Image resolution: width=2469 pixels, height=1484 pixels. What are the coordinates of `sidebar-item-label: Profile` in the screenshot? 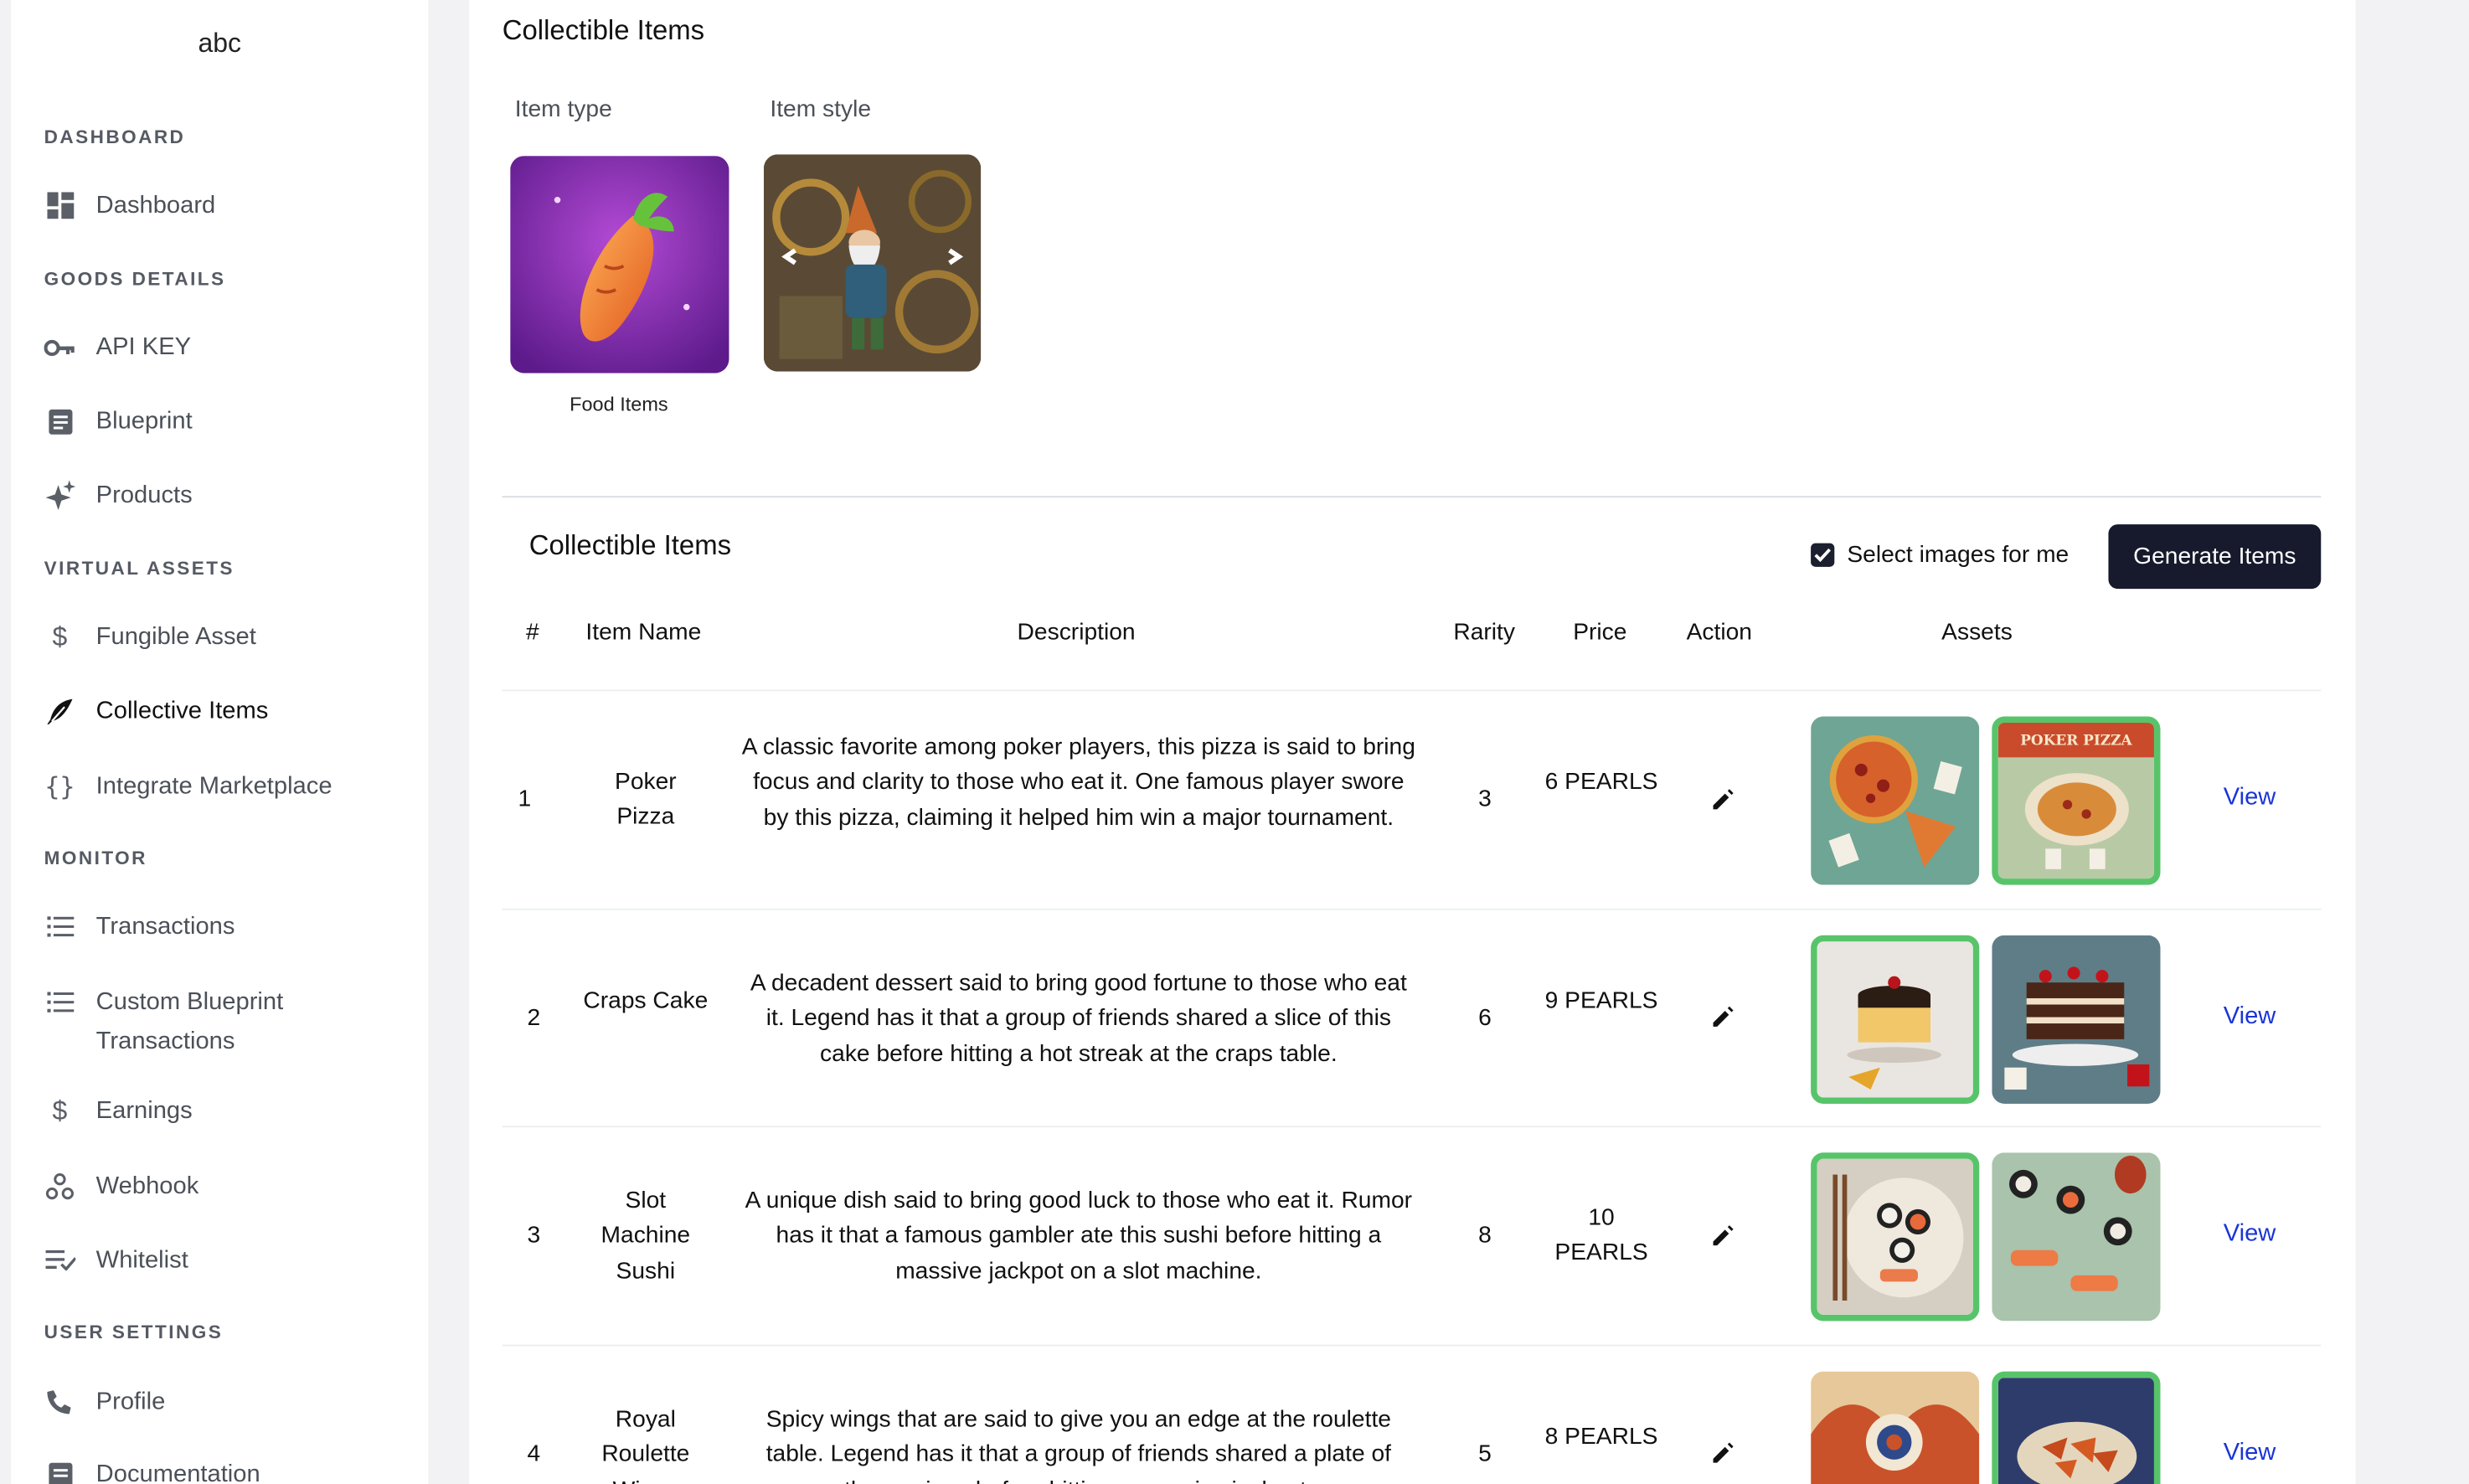 It's located at (130, 1402).